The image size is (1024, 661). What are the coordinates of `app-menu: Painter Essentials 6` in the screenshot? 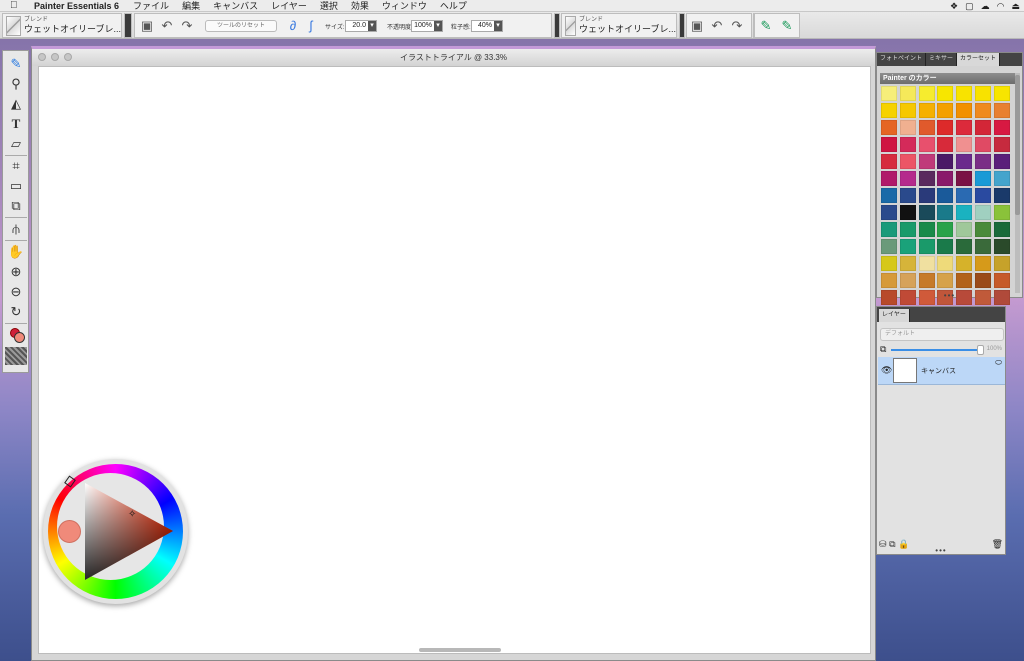 It's located at (76, 6).